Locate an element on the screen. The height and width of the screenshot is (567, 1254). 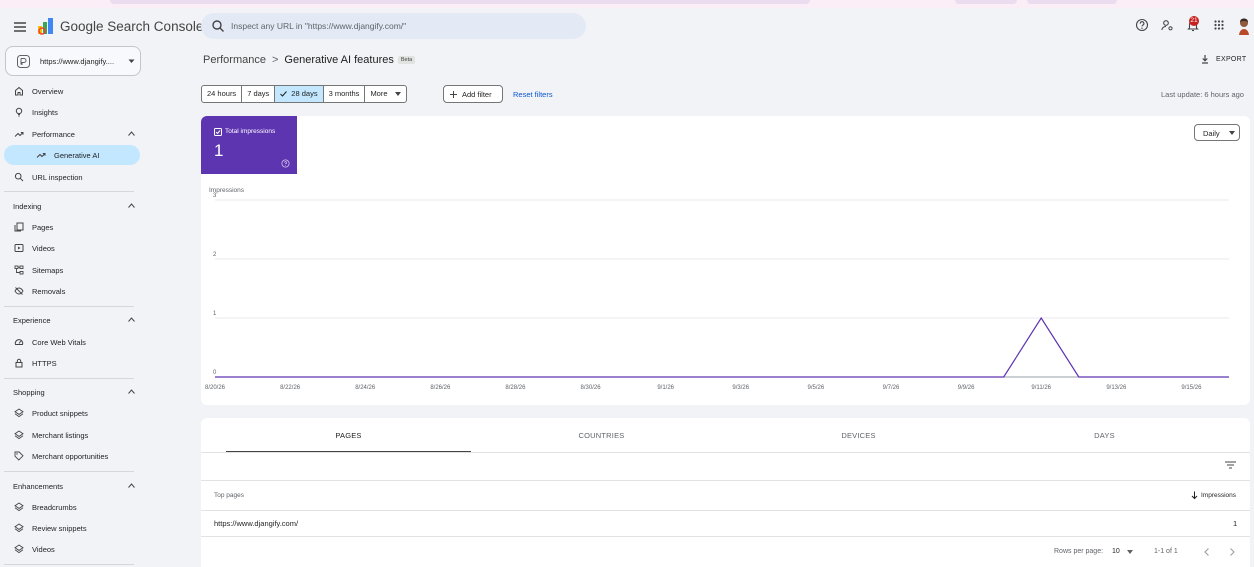
granularity-dropdown: Daily is located at coordinates (1217, 132).